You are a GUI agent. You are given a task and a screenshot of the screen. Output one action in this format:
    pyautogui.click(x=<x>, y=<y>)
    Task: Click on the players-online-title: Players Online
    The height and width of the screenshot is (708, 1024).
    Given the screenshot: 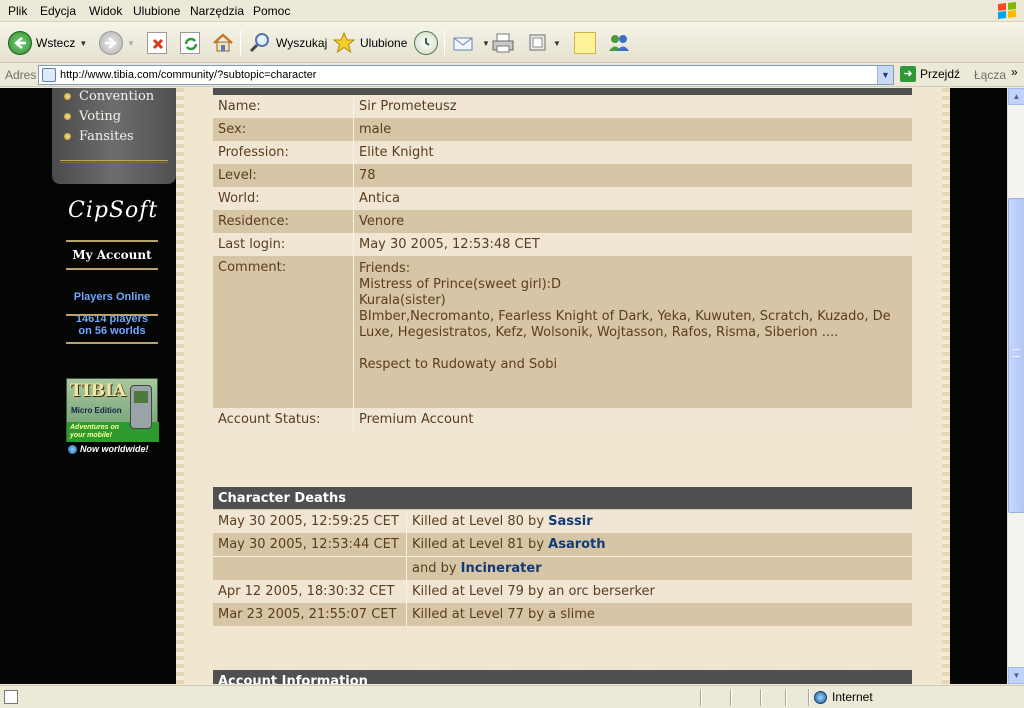 What is the action you would take?
    pyautogui.click(x=112, y=297)
    